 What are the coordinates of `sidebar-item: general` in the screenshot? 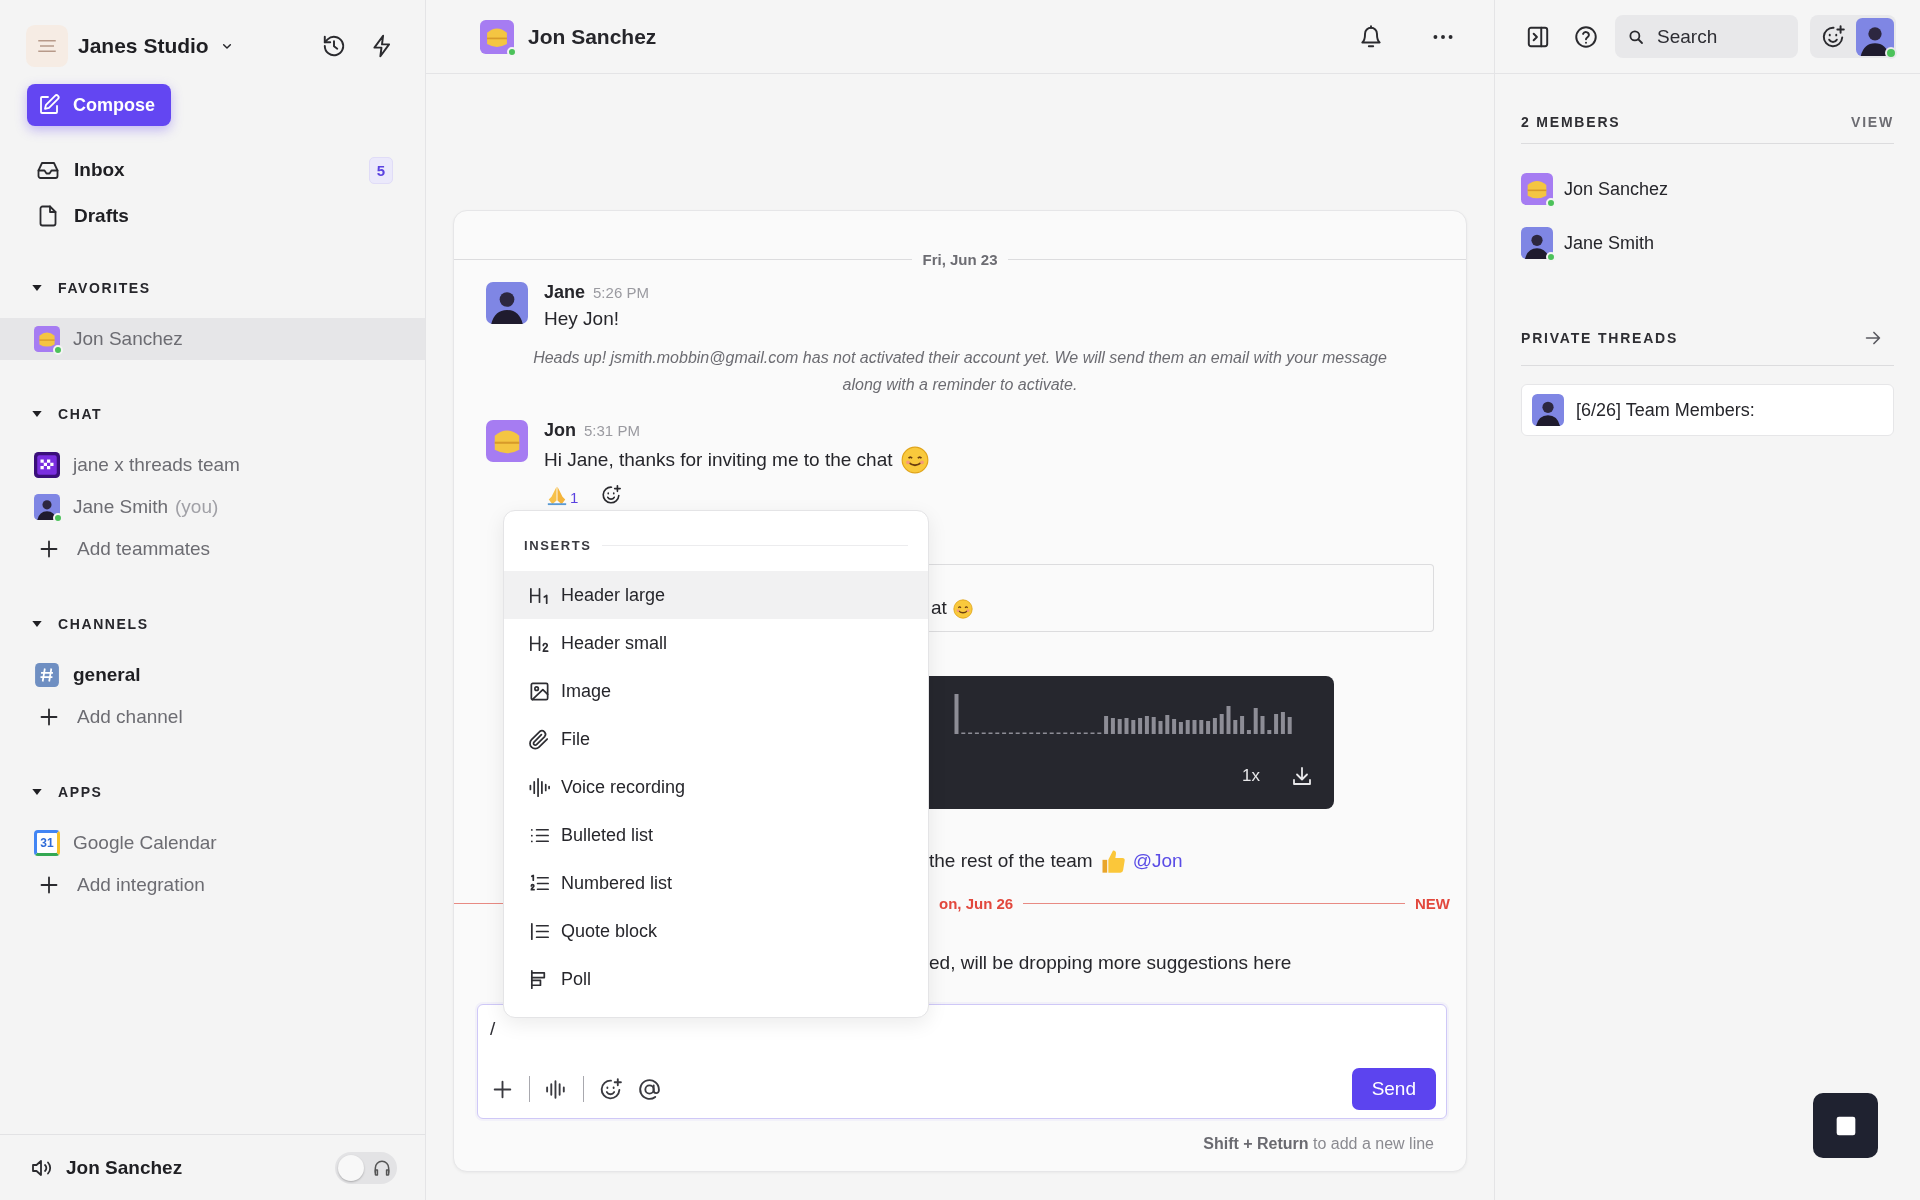 It's located at (212, 675).